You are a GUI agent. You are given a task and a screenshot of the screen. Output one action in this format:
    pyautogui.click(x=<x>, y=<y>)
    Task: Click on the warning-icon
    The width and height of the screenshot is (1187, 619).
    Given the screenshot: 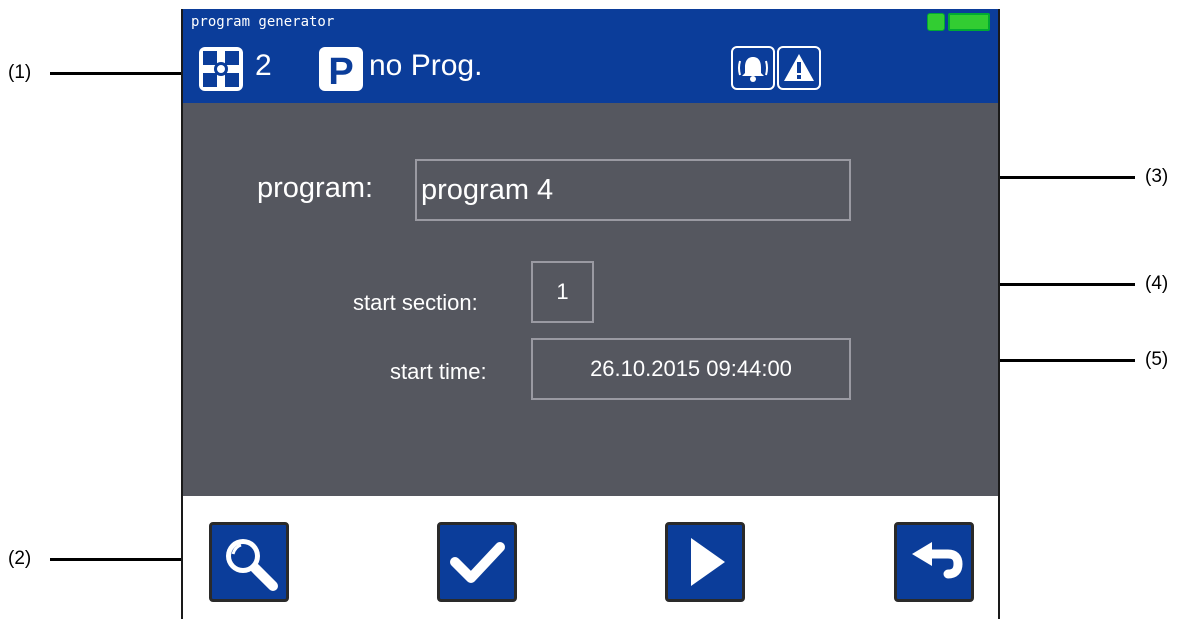 What is the action you would take?
    pyautogui.click(x=799, y=67)
    